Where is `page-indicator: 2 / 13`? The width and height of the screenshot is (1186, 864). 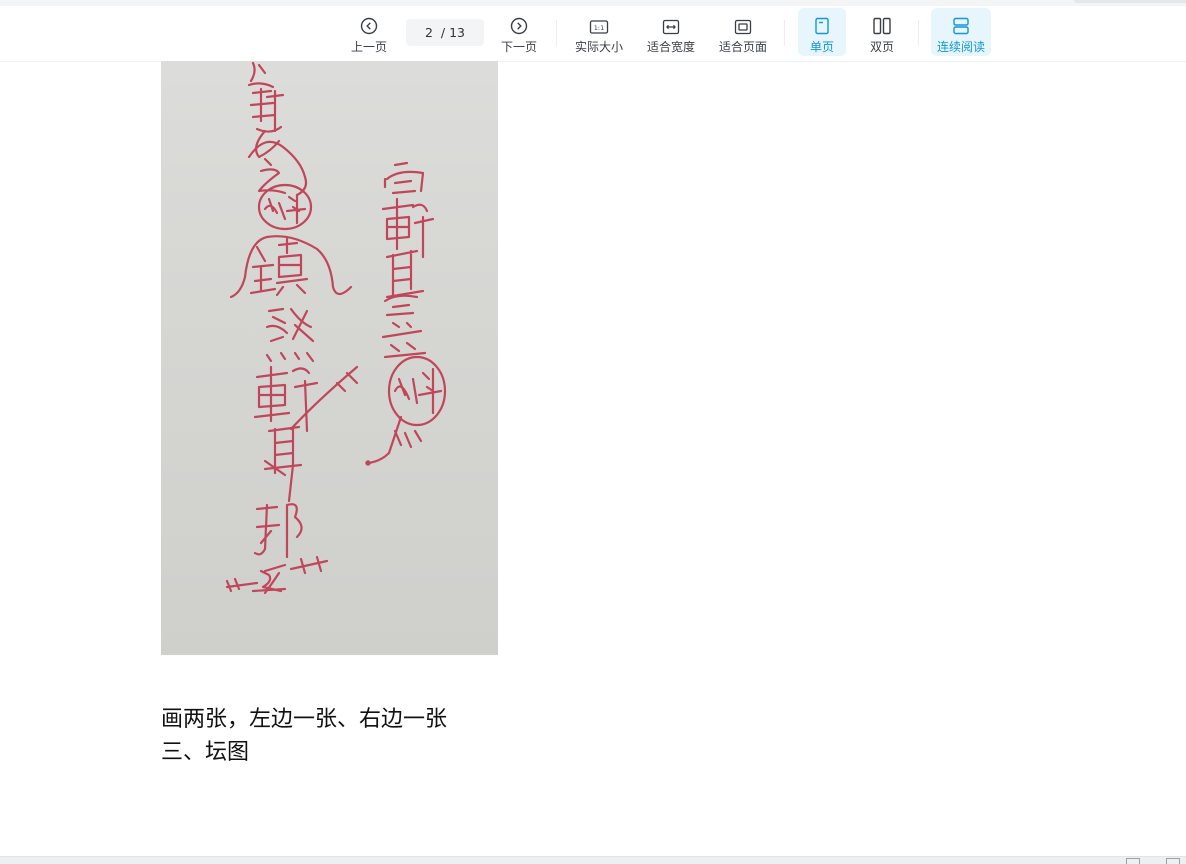 page-indicator: 2 / 13 is located at coordinates (445, 32).